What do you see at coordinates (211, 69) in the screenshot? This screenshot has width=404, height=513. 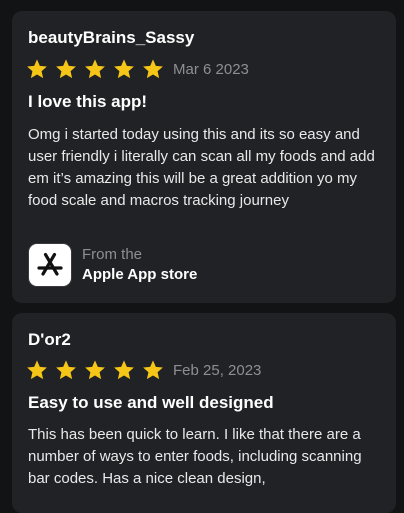 I see `review-date: Mar 6 2023` at bounding box center [211, 69].